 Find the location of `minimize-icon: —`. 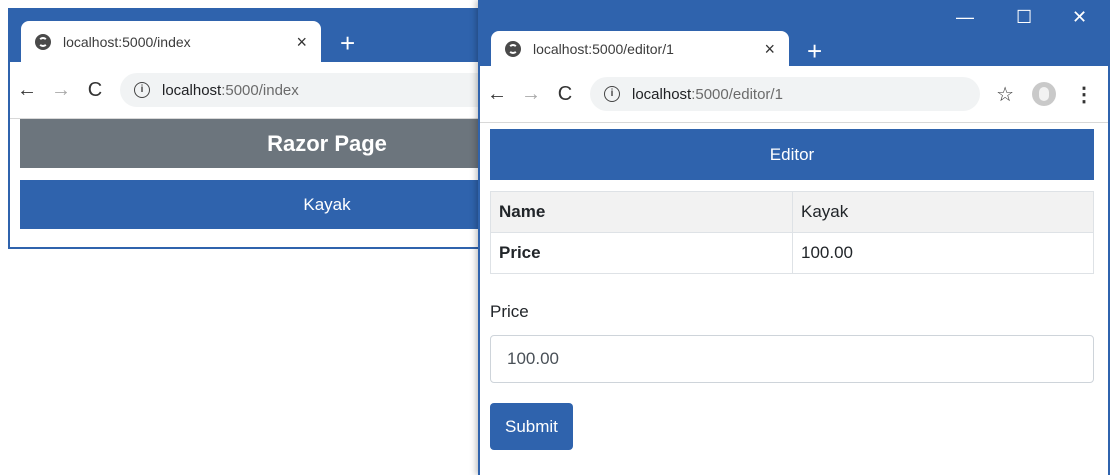

minimize-icon: — is located at coordinates (965, 17).